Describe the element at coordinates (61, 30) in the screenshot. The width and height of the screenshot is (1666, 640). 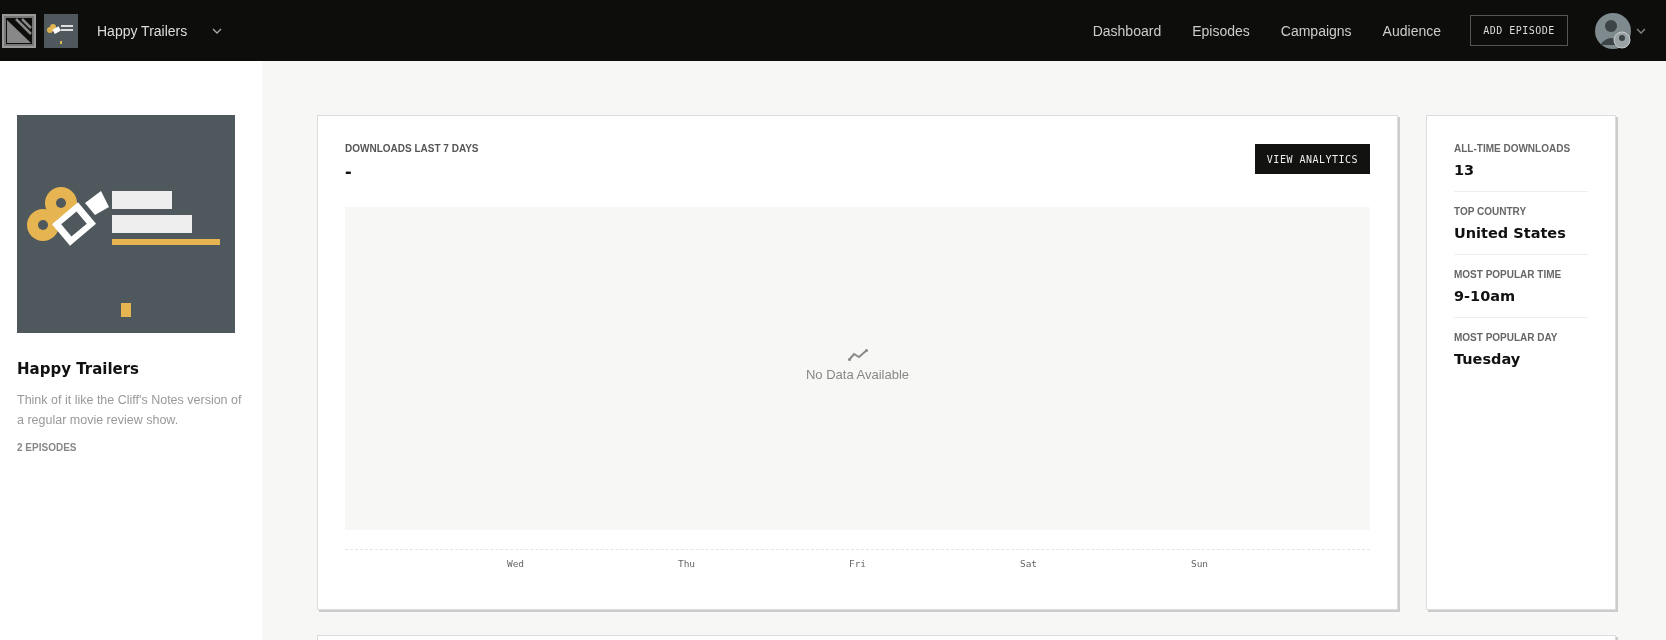
I see `cover-thumbnail-icon` at that location.